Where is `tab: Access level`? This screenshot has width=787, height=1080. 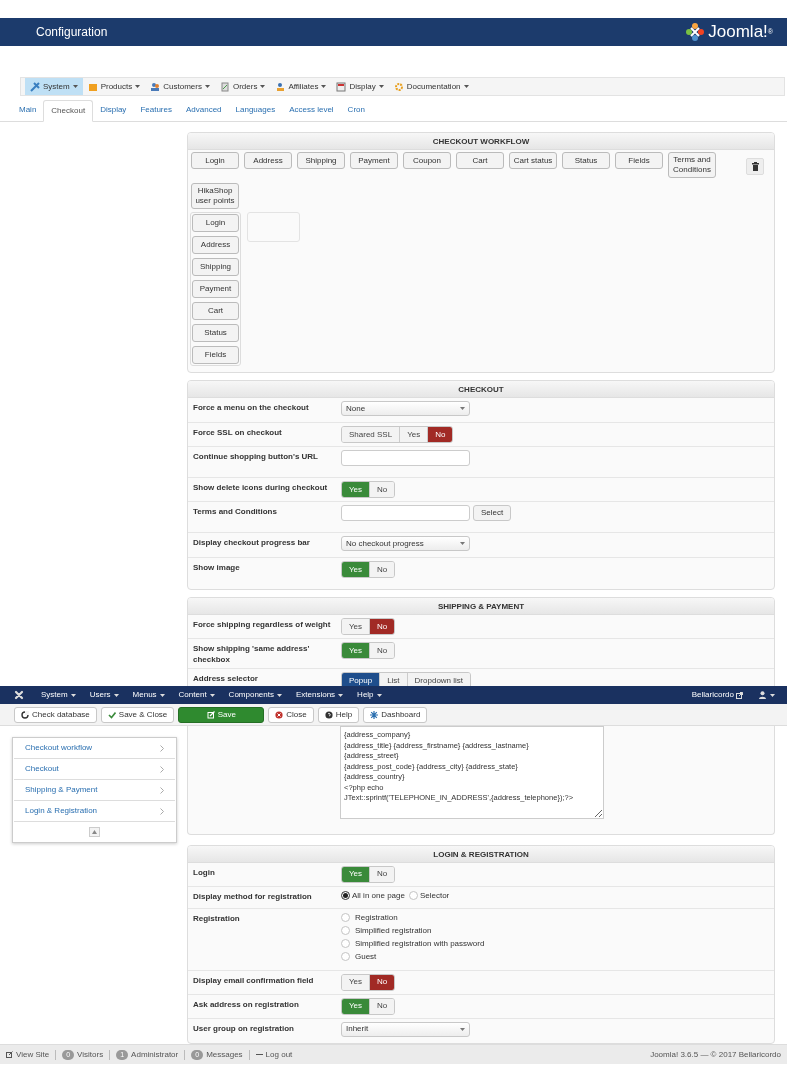
tab: Access level is located at coordinates (311, 110).